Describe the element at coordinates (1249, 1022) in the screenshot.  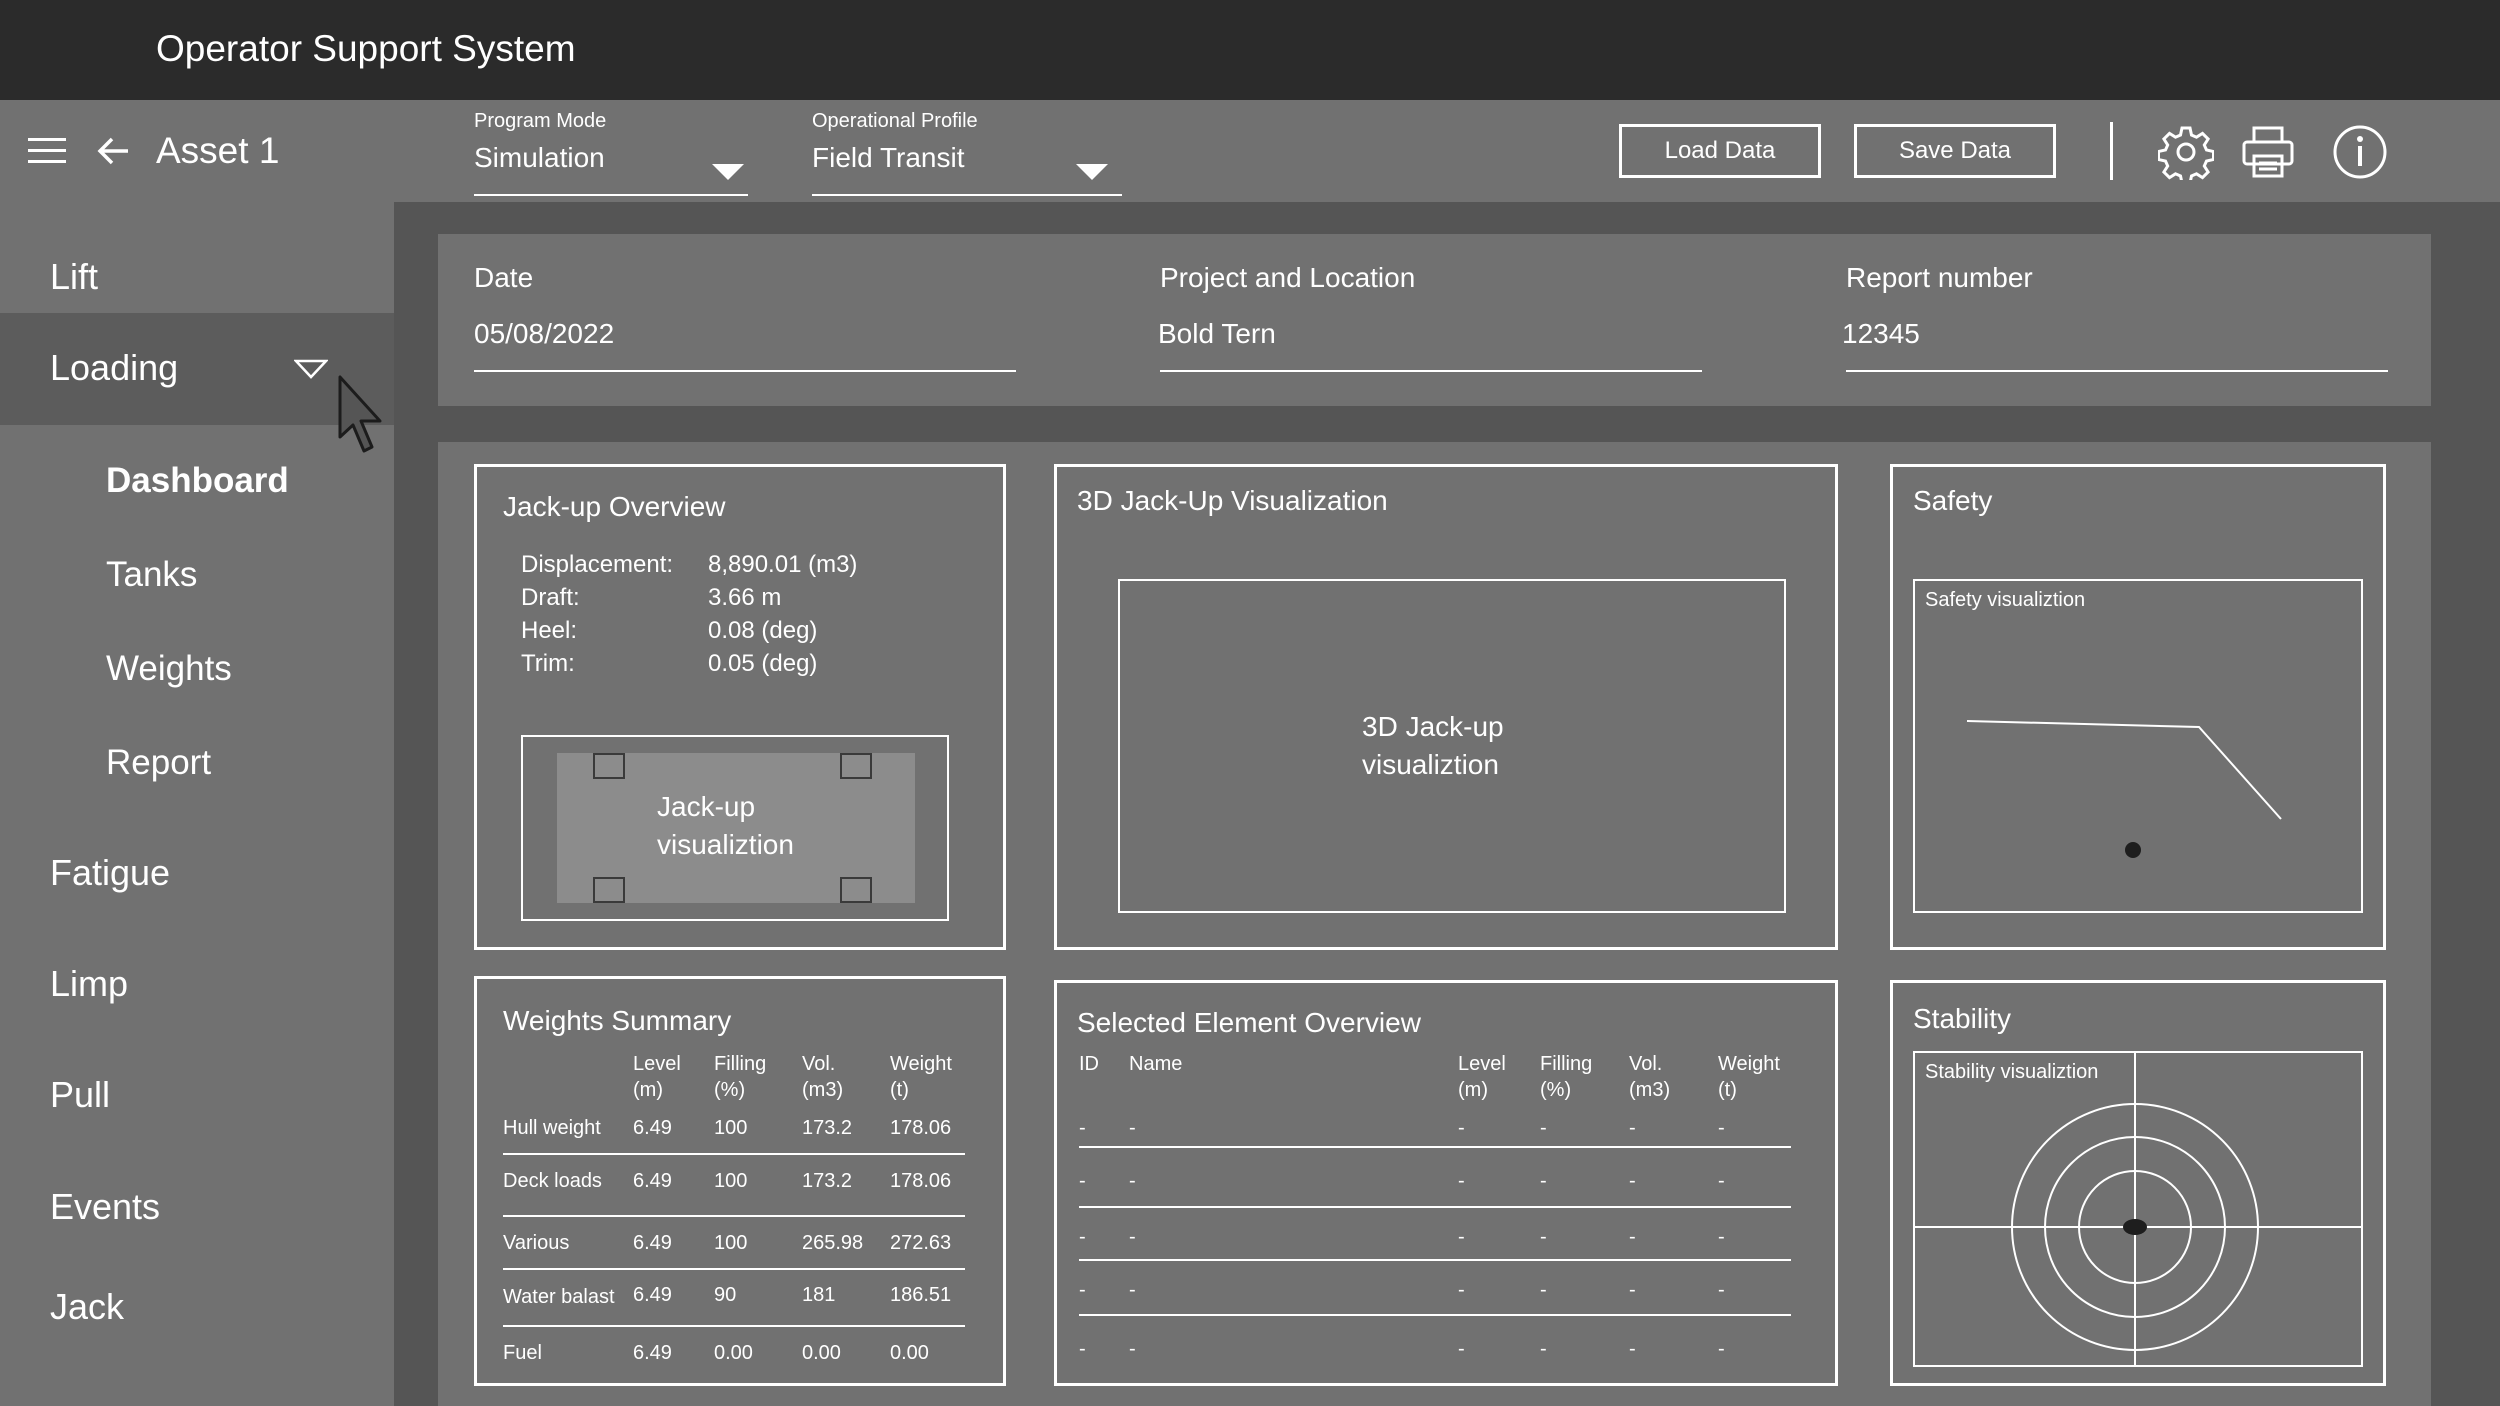
I see `selected-element-title: Selected Element Overview` at that location.